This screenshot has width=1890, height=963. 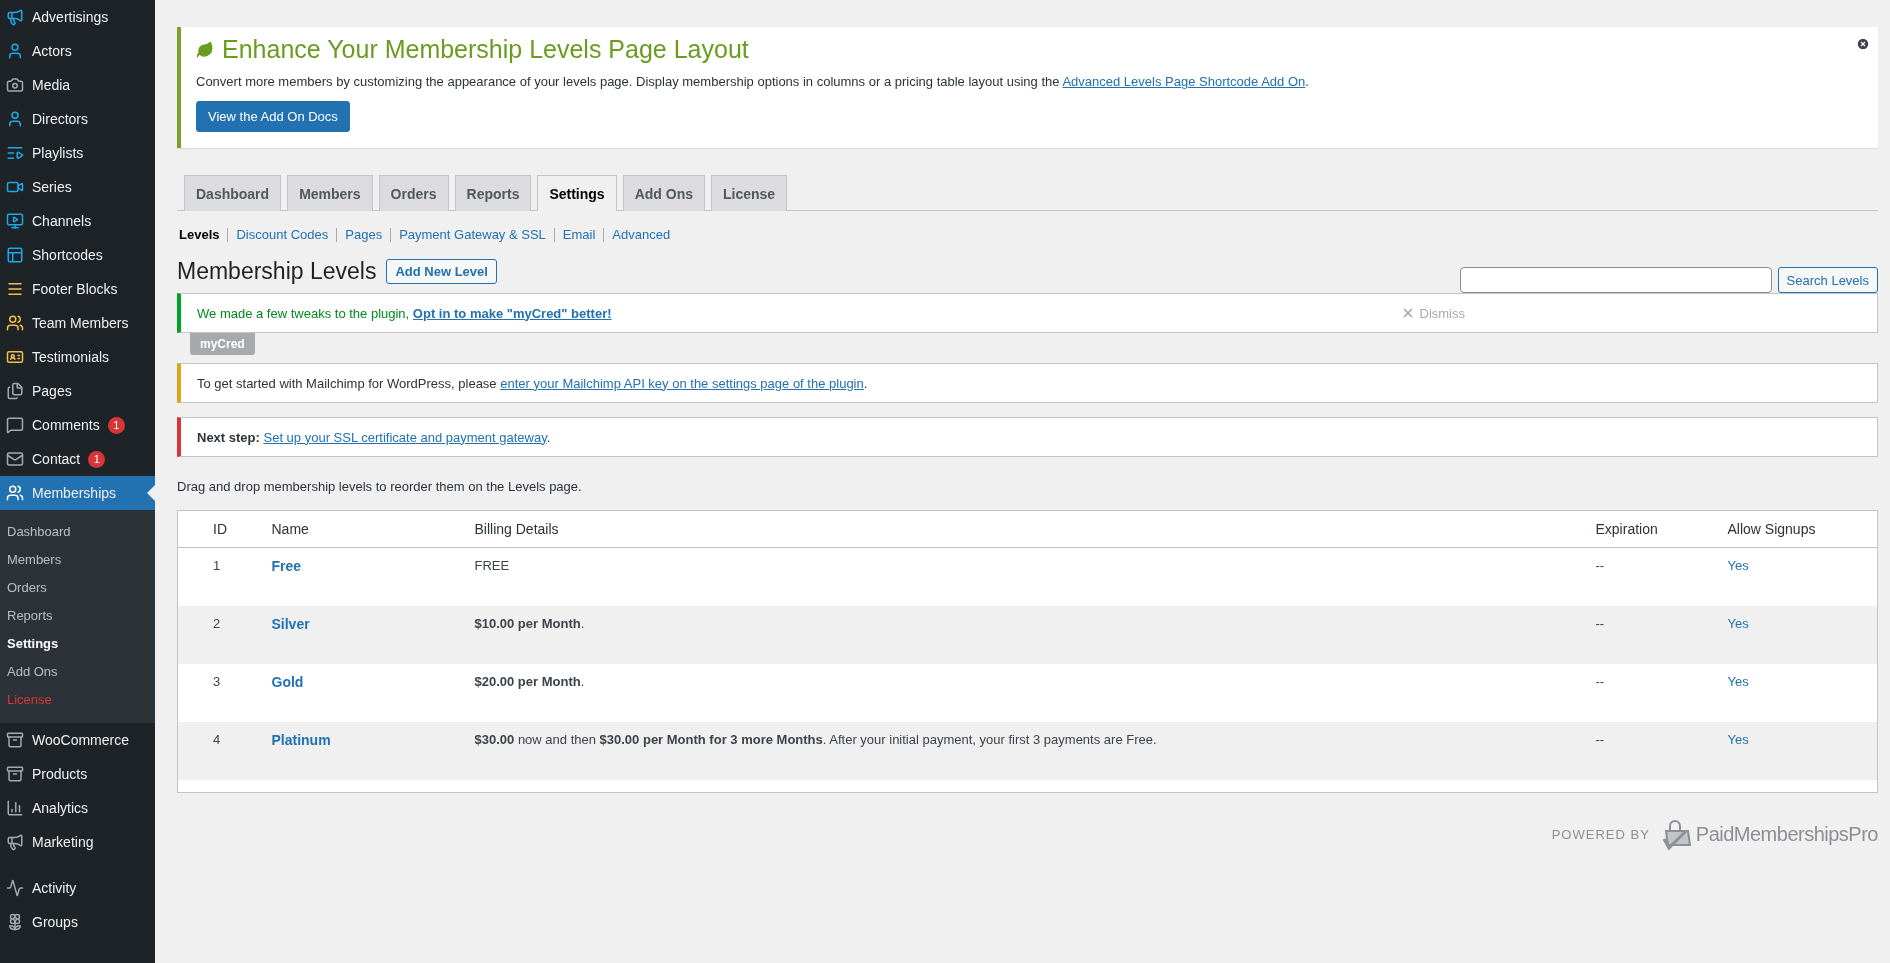 I want to click on tab: Add Ons, so click(x=663, y=193).